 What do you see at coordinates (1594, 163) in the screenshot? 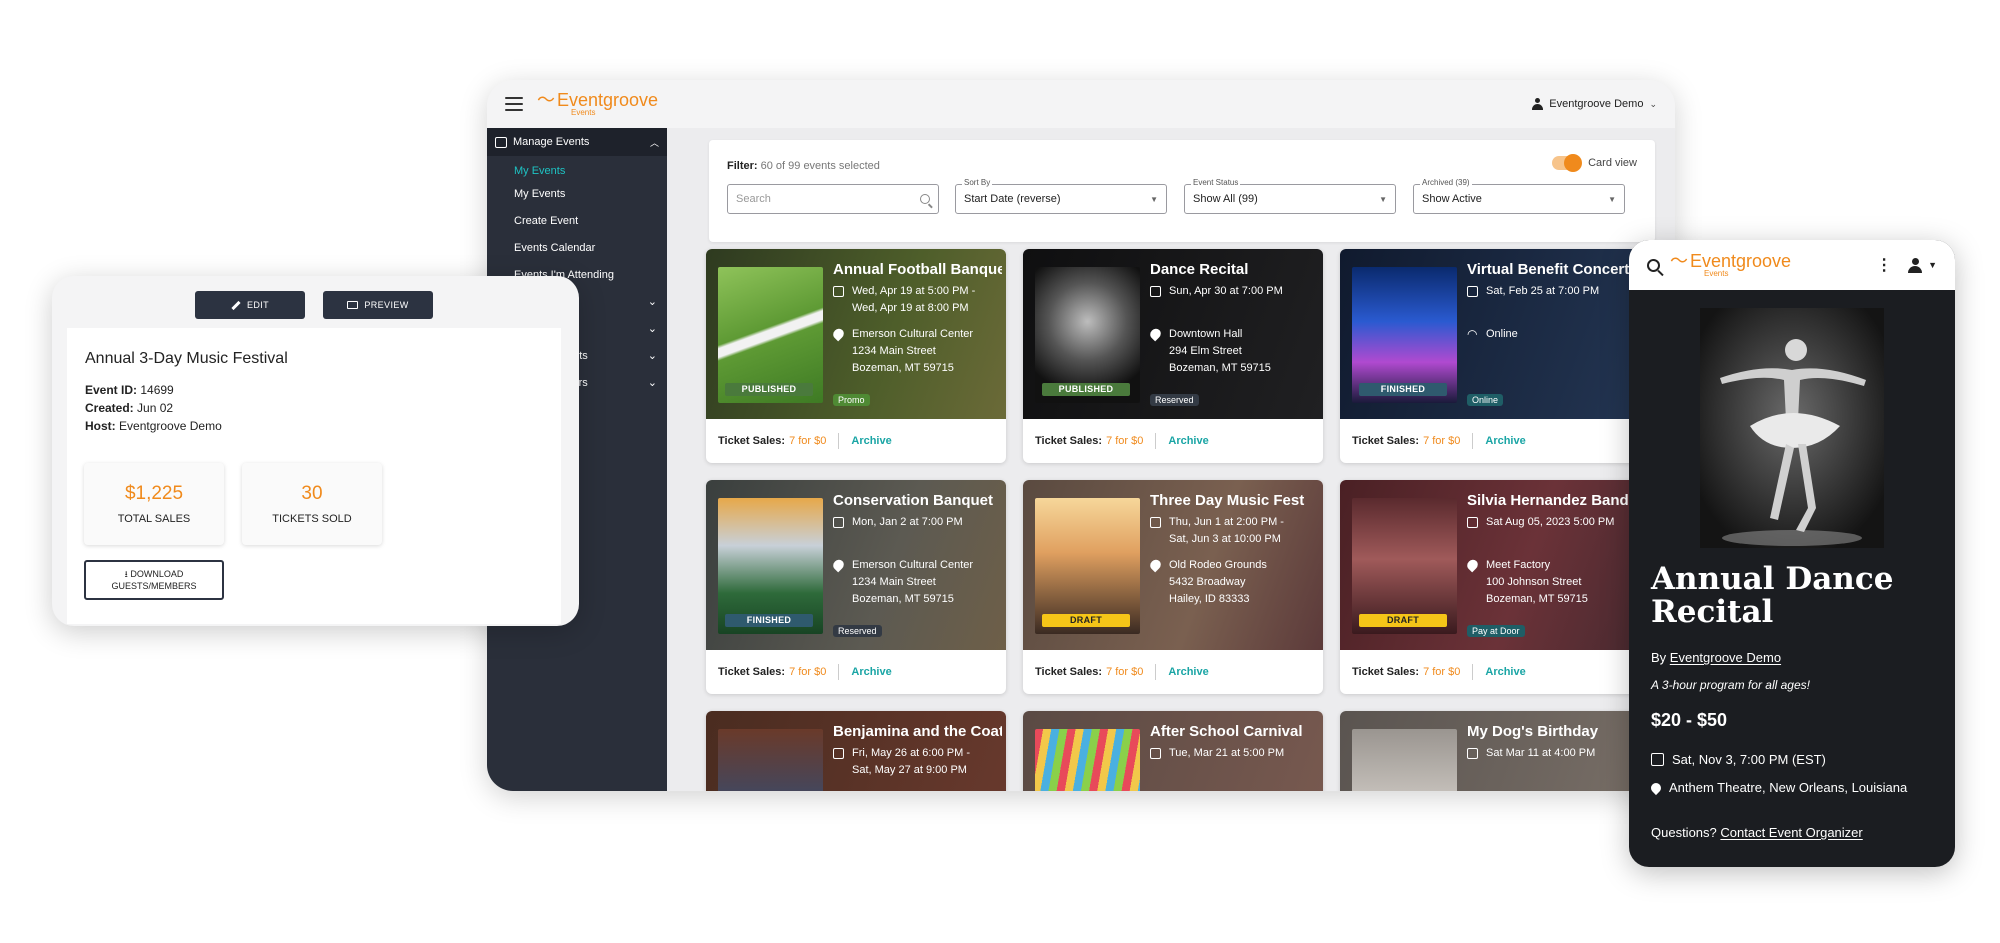
I see `card-view-toggle: Card view` at bounding box center [1594, 163].